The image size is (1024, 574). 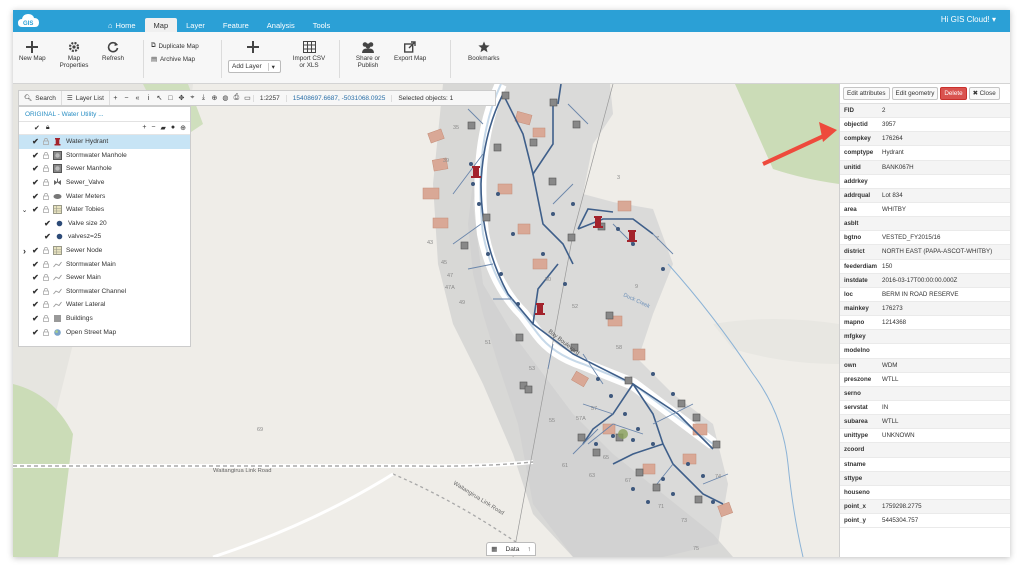 What do you see at coordinates (86, 98) in the screenshot?
I see `layer-list-button: ☰ Layer List` at bounding box center [86, 98].